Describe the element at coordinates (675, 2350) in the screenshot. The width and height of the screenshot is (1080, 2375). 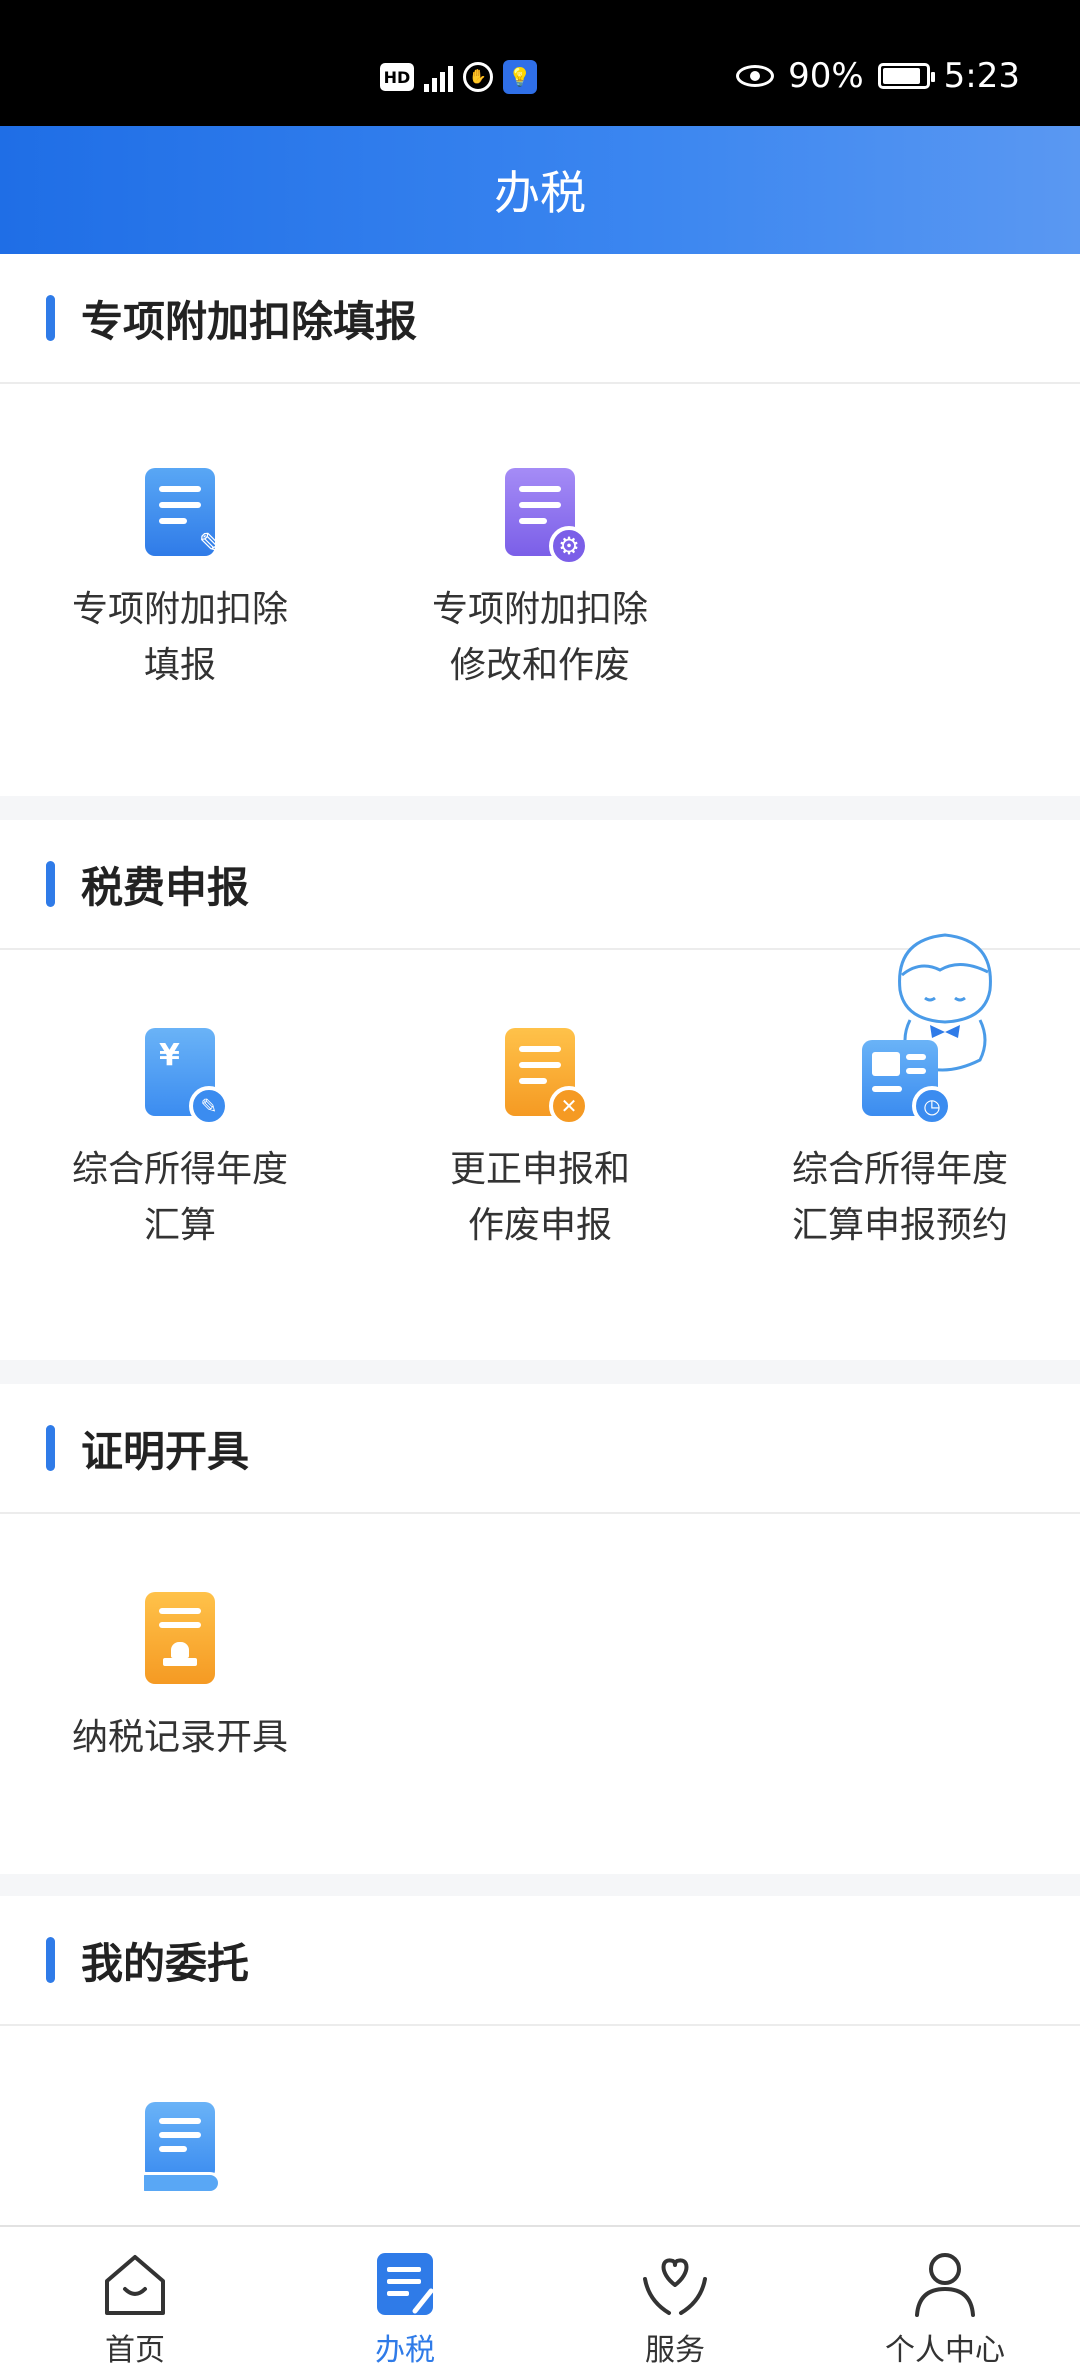
I see `tab-label: 服务` at that location.